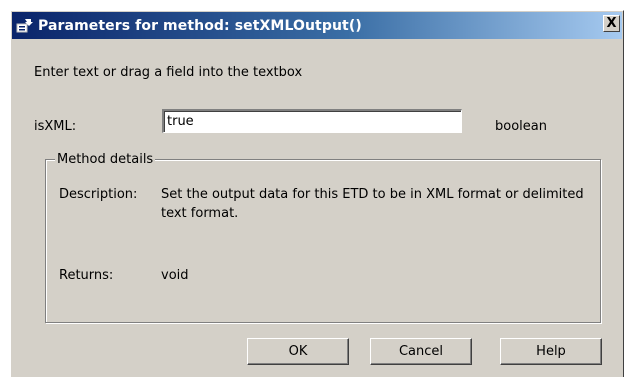 Image resolution: width=626 pixels, height=377 pixels. What do you see at coordinates (298, 351) in the screenshot?
I see `ok-button: OK` at bounding box center [298, 351].